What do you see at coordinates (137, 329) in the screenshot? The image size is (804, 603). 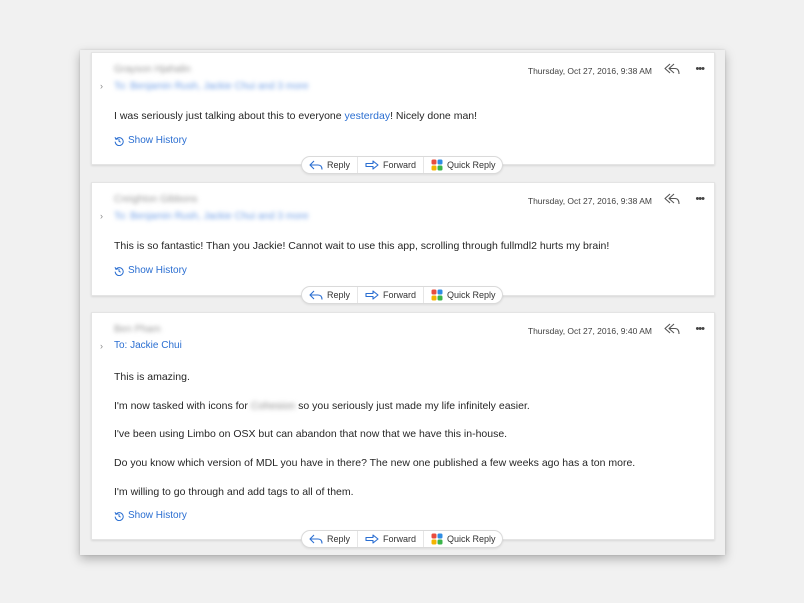 I see `sender-name: Ben Pham` at bounding box center [137, 329].